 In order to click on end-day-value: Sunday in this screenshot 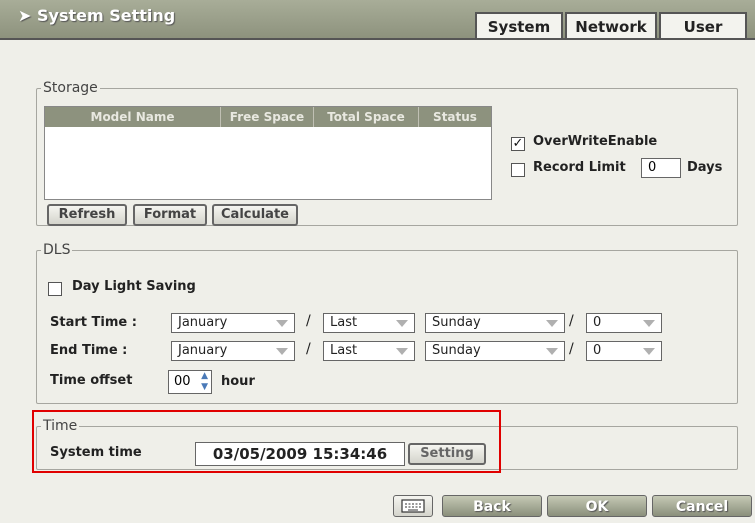, I will do `click(456, 350)`.